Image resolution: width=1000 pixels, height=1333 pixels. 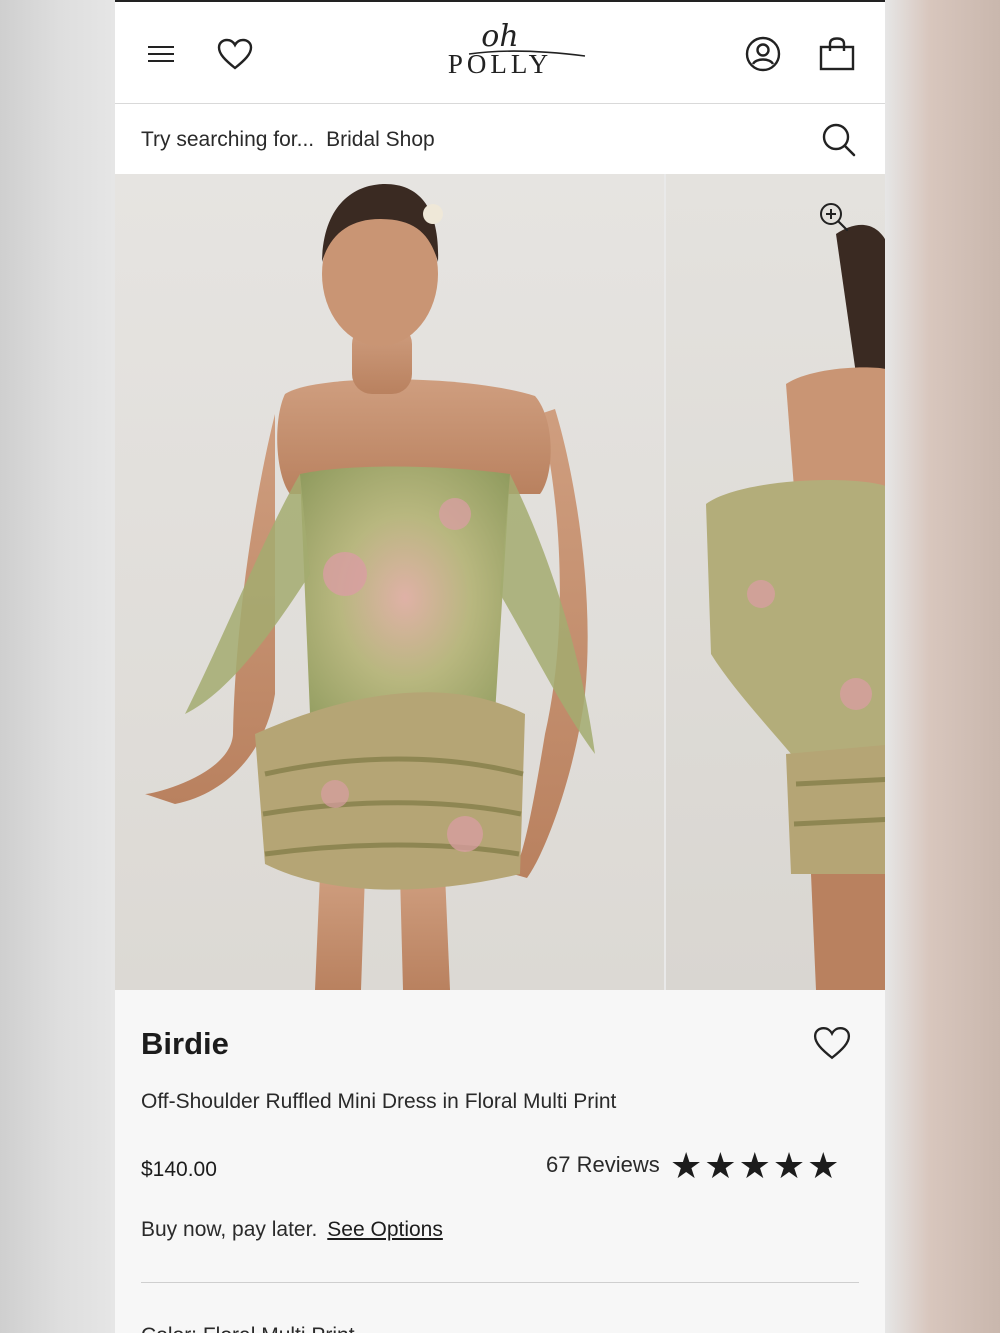 I want to click on bag-button, so click(x=837, y=54).